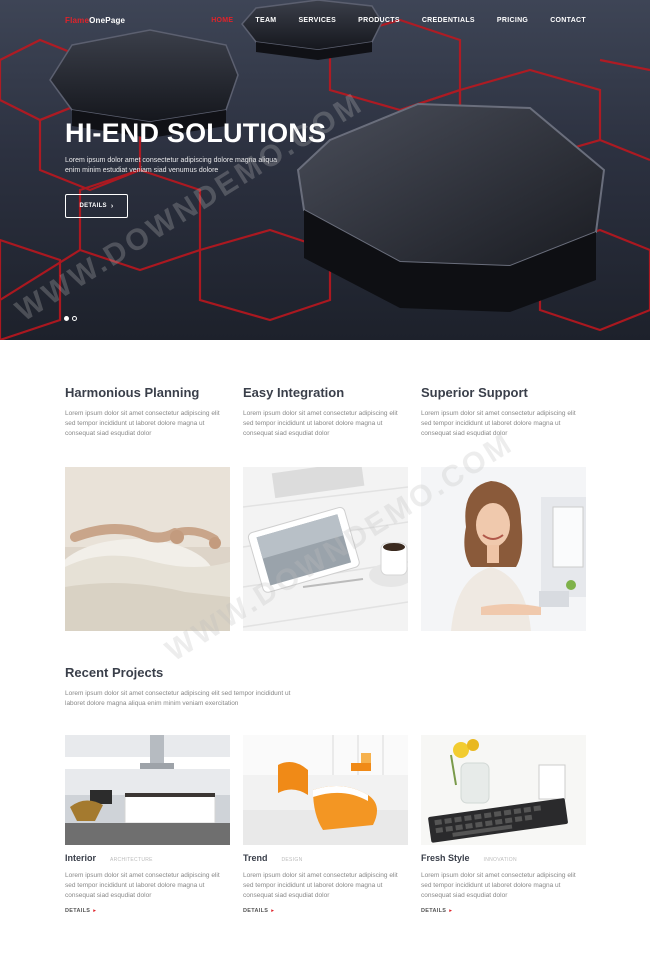 The height and width of the screenshot is (955, 650). Describe the element at coordinates (222, 20) in the screenshot. I see `nav-item-home: HOME` at that location.